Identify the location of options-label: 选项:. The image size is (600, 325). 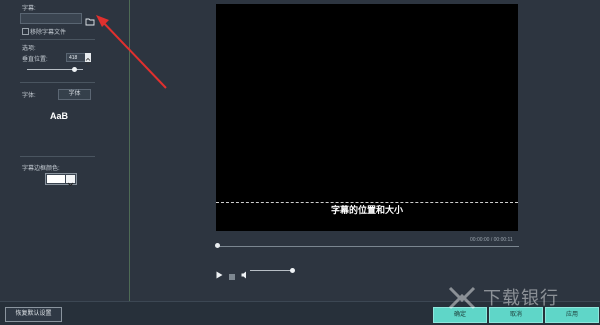
(29, 49).